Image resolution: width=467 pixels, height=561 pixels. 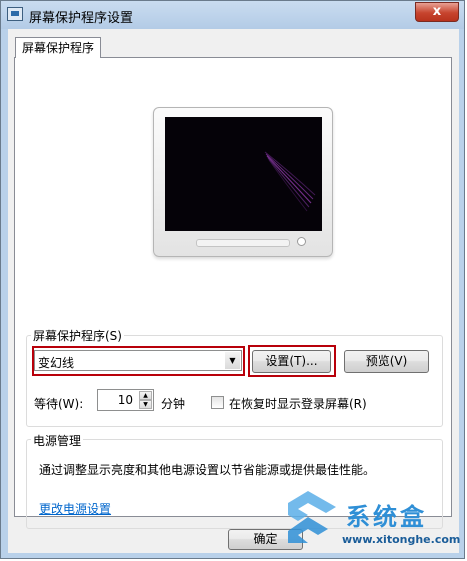 What do you see at coordinates (292, 361) in the screenshot?
I see `highlight-box-settings` at bounding box center [292, 361].